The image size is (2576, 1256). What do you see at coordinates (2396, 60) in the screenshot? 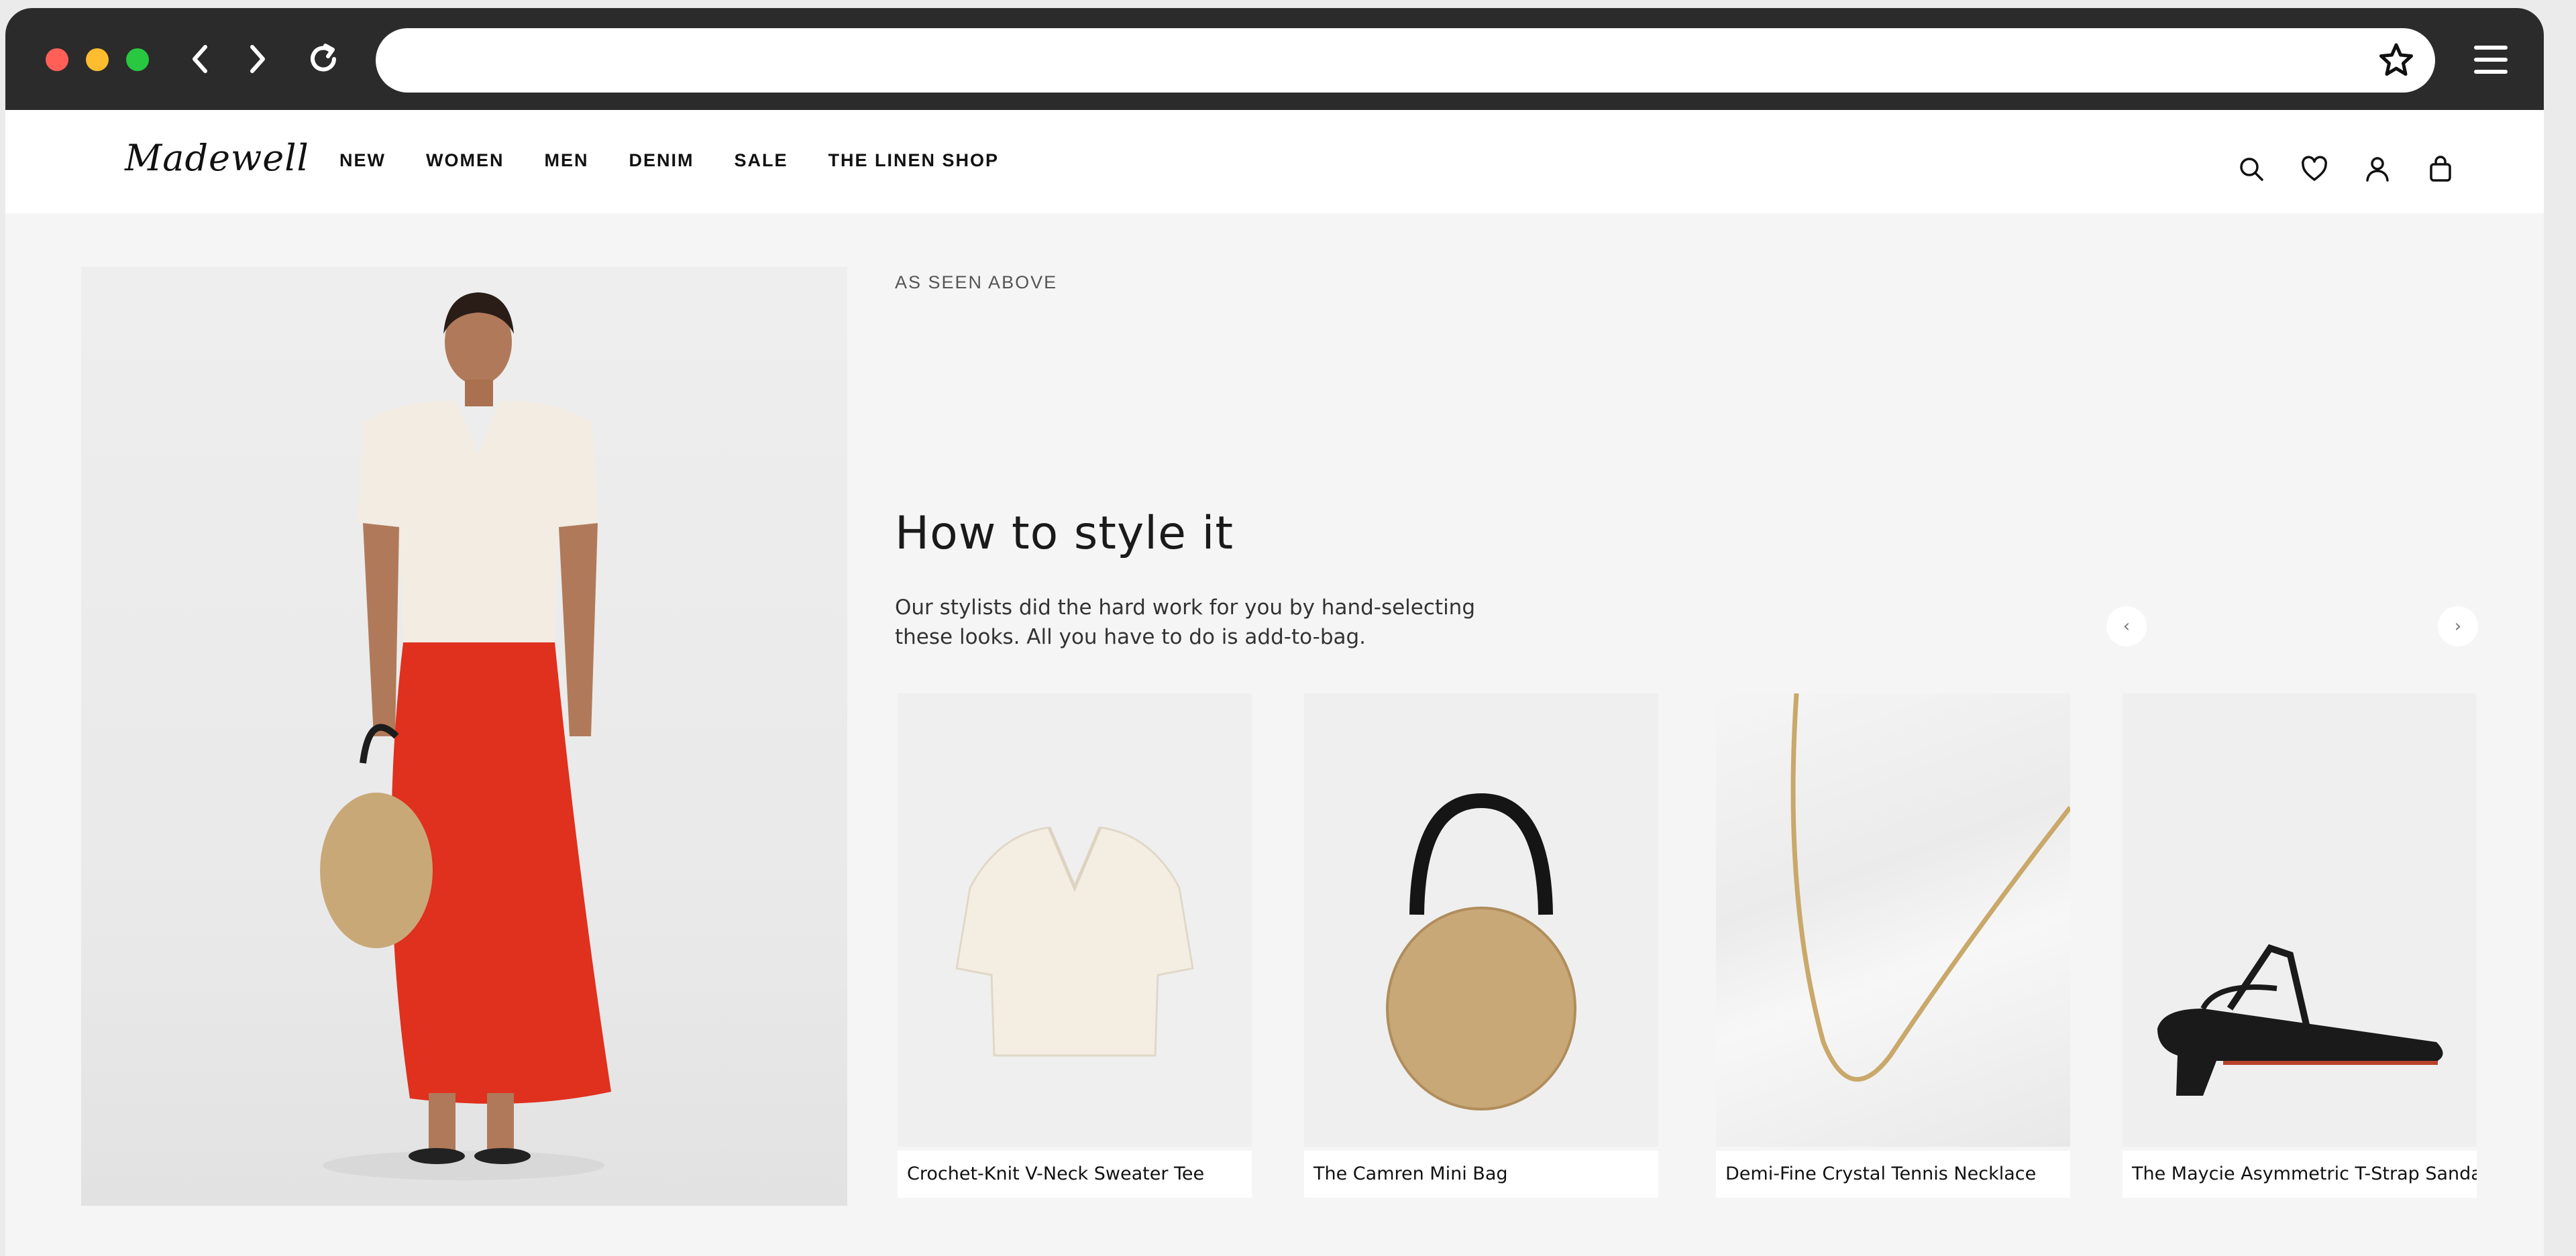
I see `star-icon` at bounding box center [2396, 60].